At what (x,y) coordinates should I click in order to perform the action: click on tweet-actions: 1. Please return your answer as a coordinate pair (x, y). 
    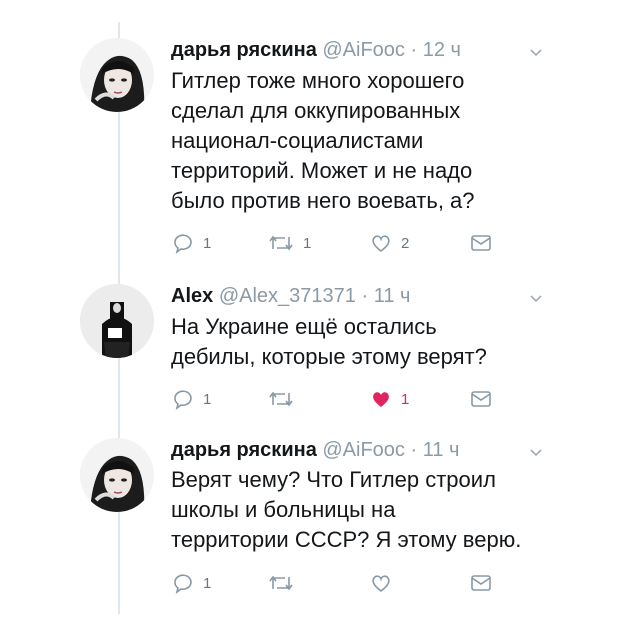
    Looking at the image, I should click on (336, 583).